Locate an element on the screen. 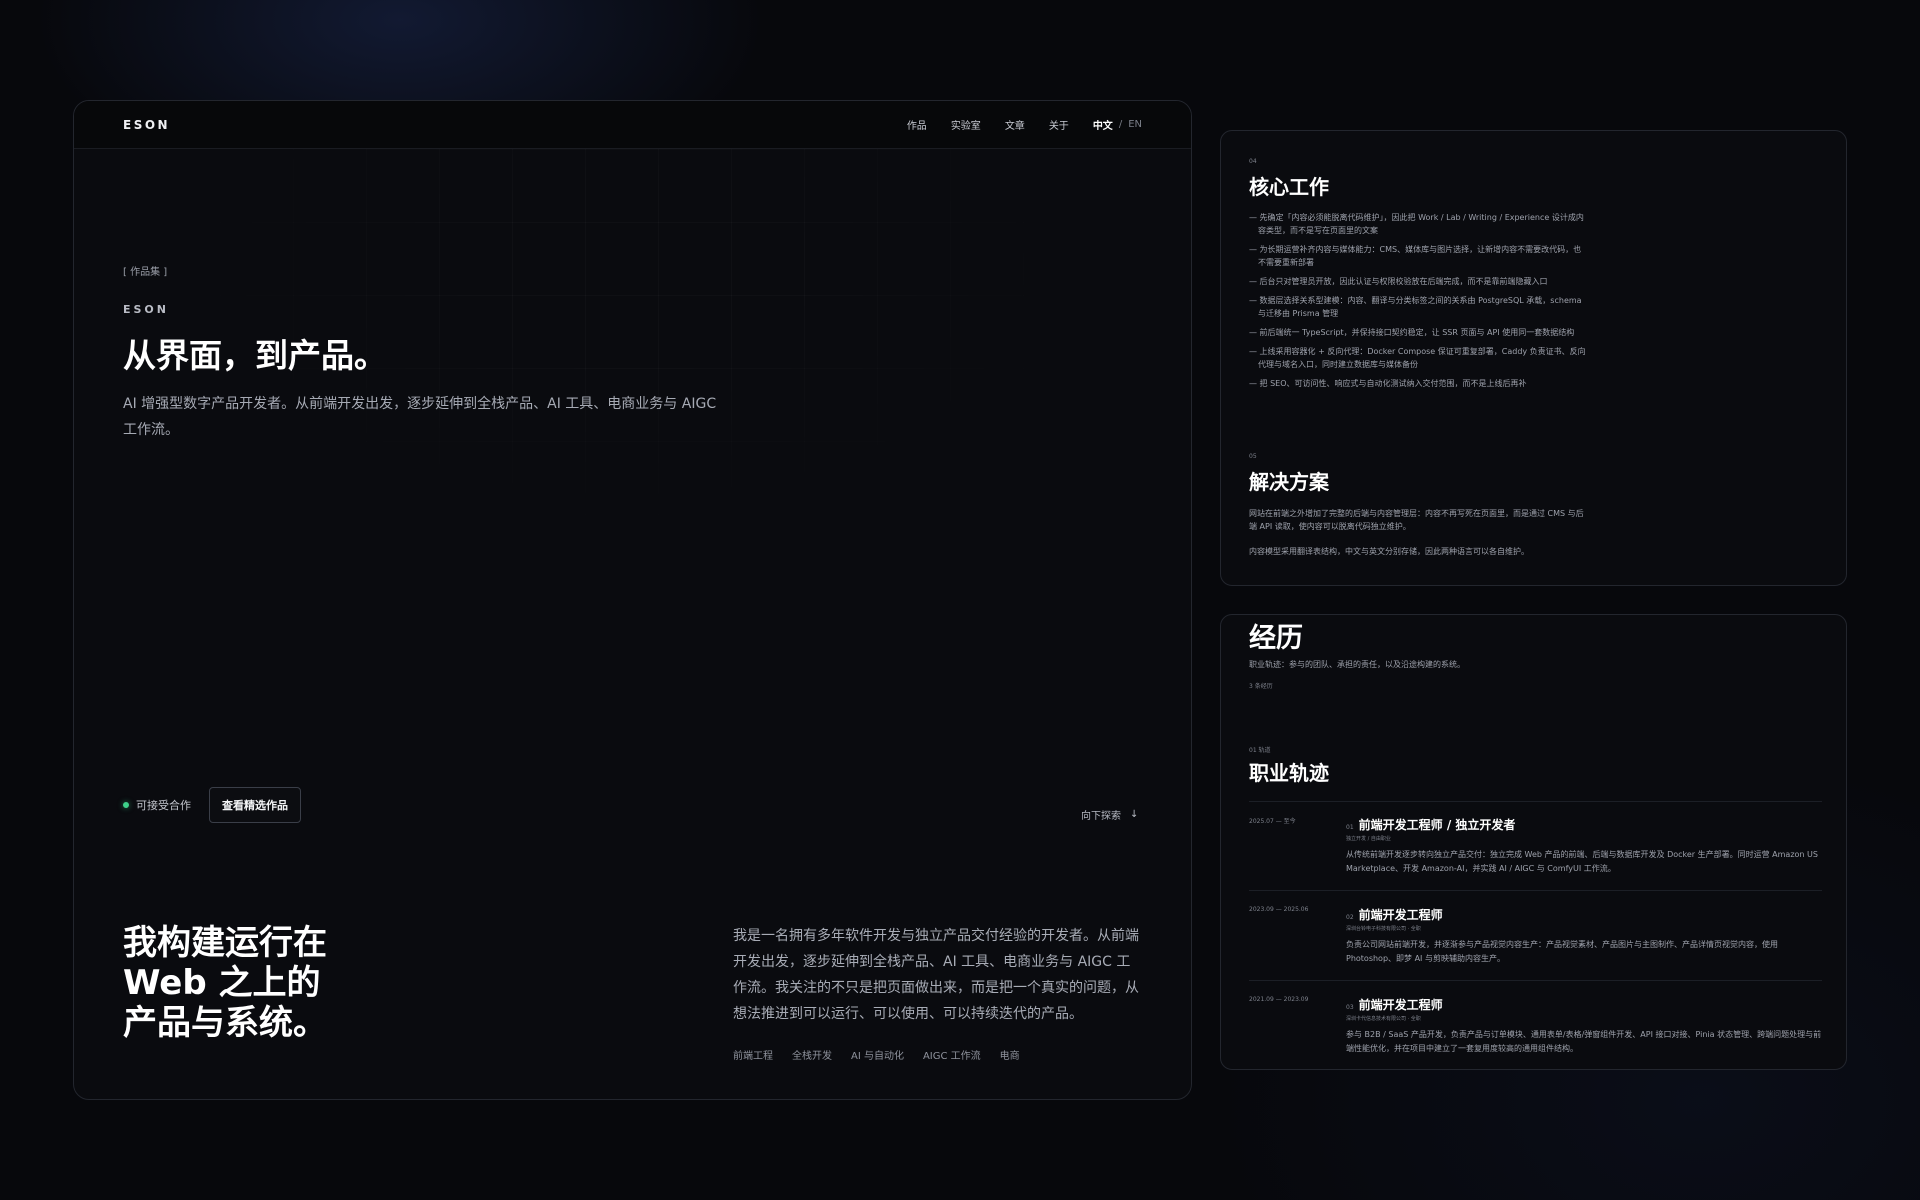 The height and width of the screenshot is (1200, 1920). availability-status: 可接受合作 is located at coordinates (157, 805).